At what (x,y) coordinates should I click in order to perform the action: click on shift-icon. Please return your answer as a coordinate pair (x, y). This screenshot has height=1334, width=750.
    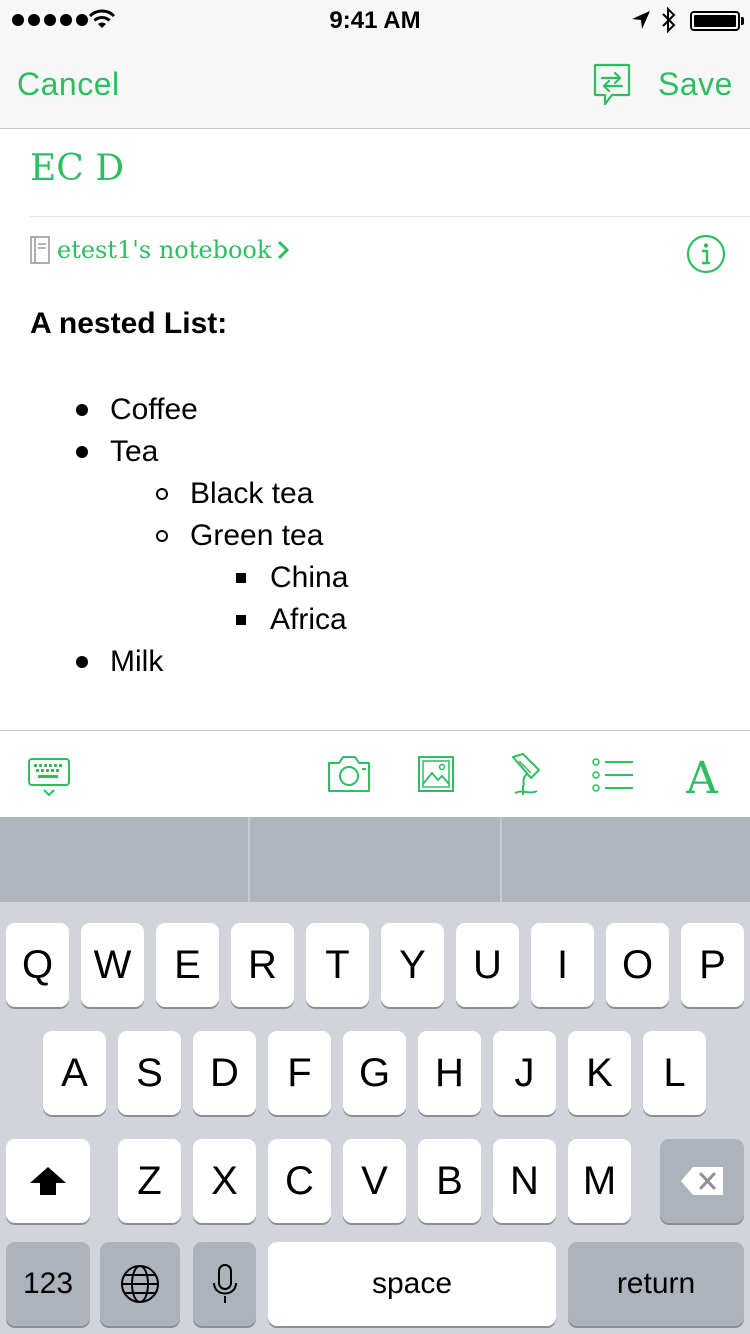
    Looking at the image, I should click on (48, 1181).